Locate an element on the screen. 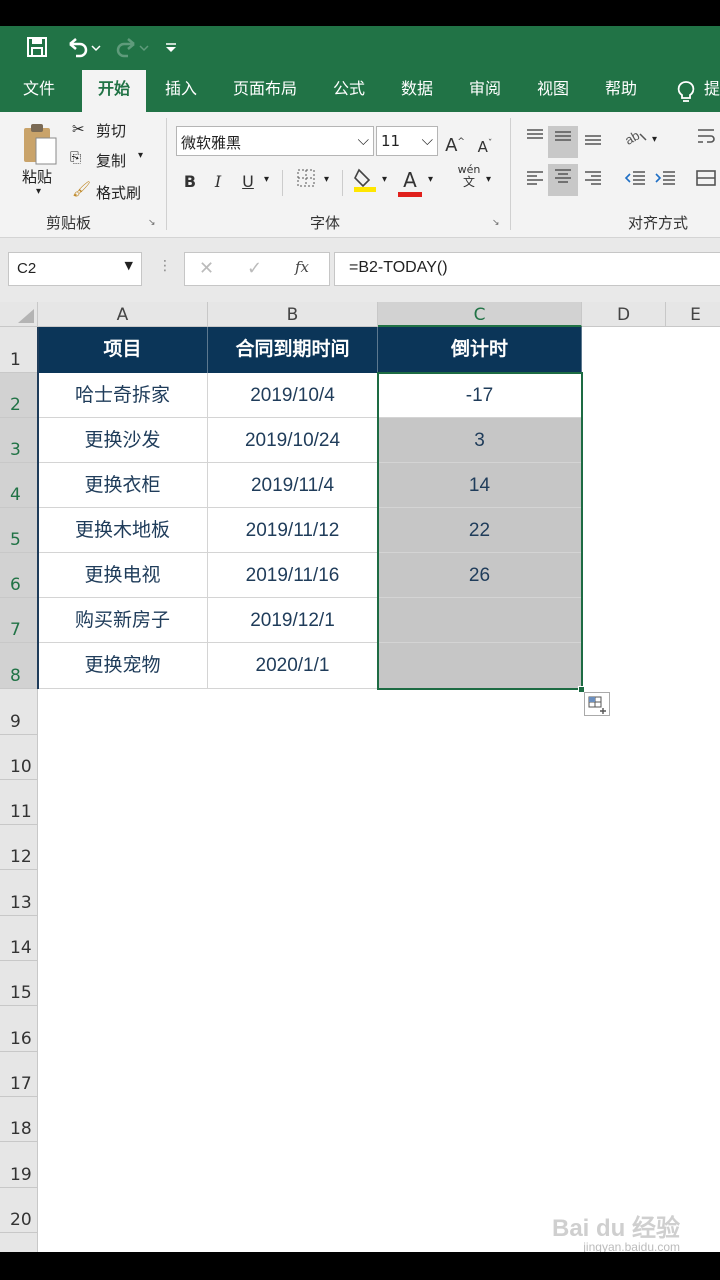  paste-dropdown-icon: ▾ is located at coordinates (38, 191).